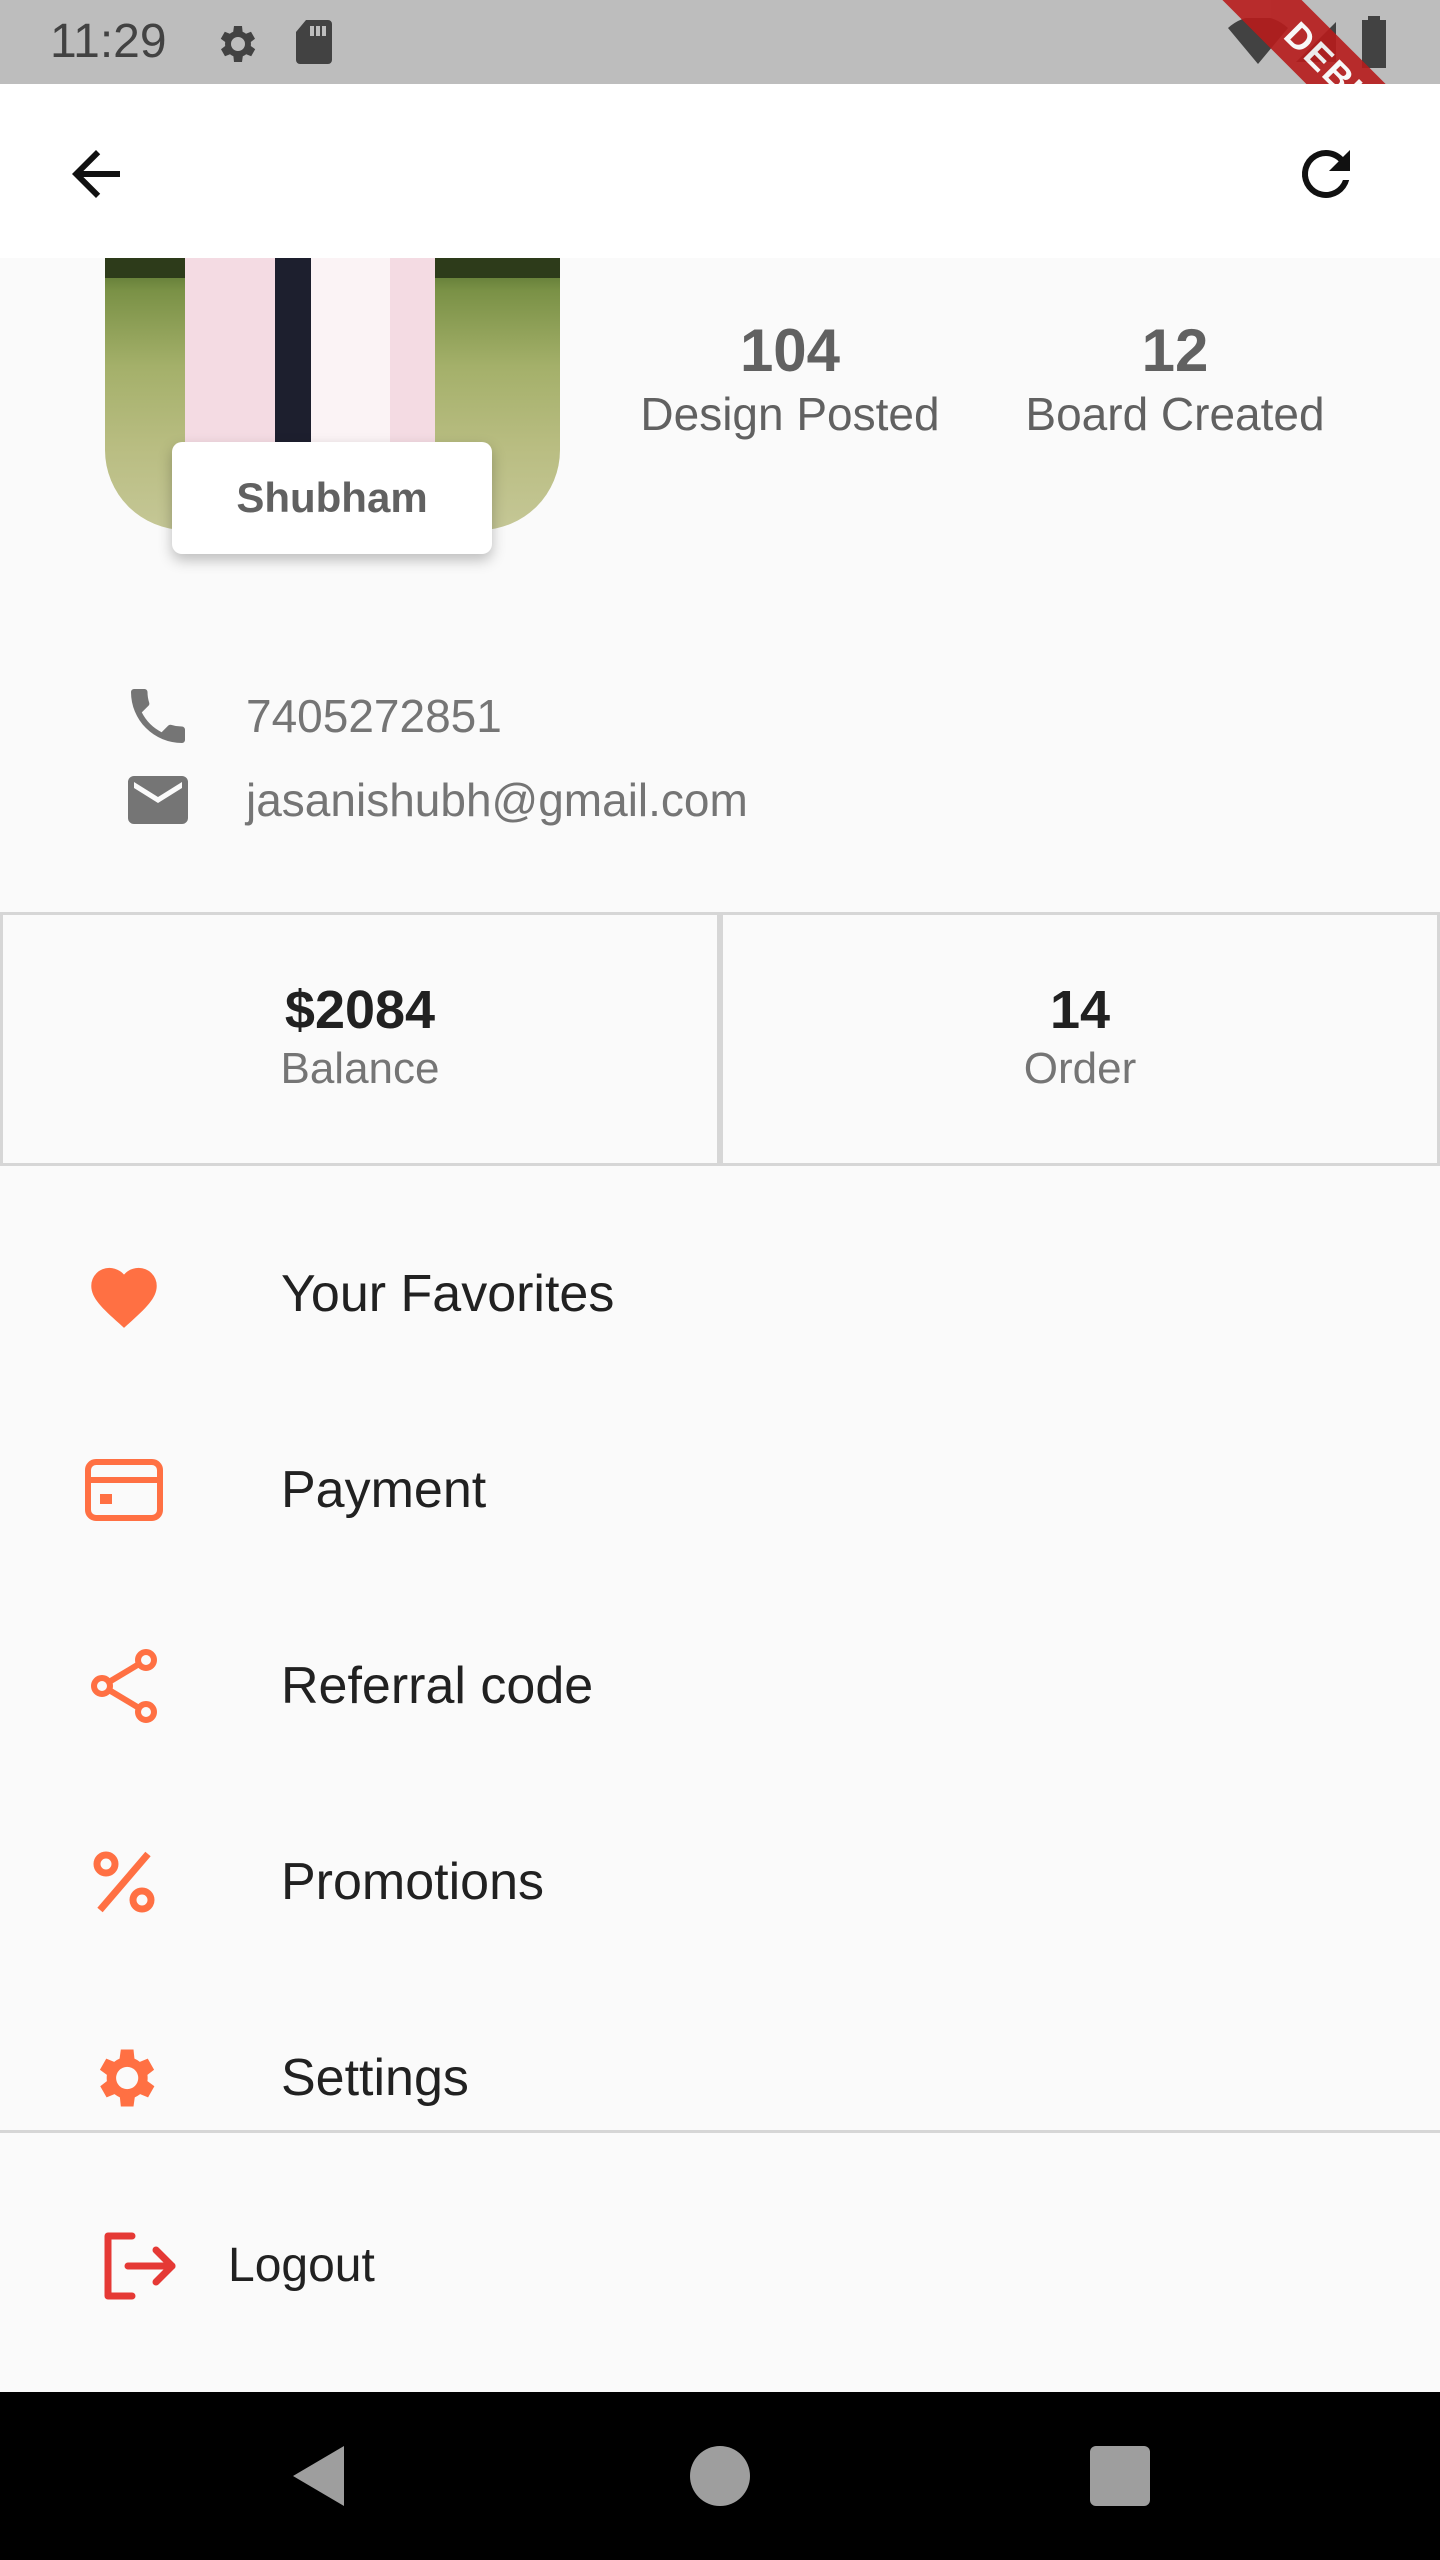 This screenshot has height=2560, width=1440. What do you see at coordinates (437, 1686) in the screenshot?
I see `menu-item-label: Referral code` at bounding box center [437, 1686].